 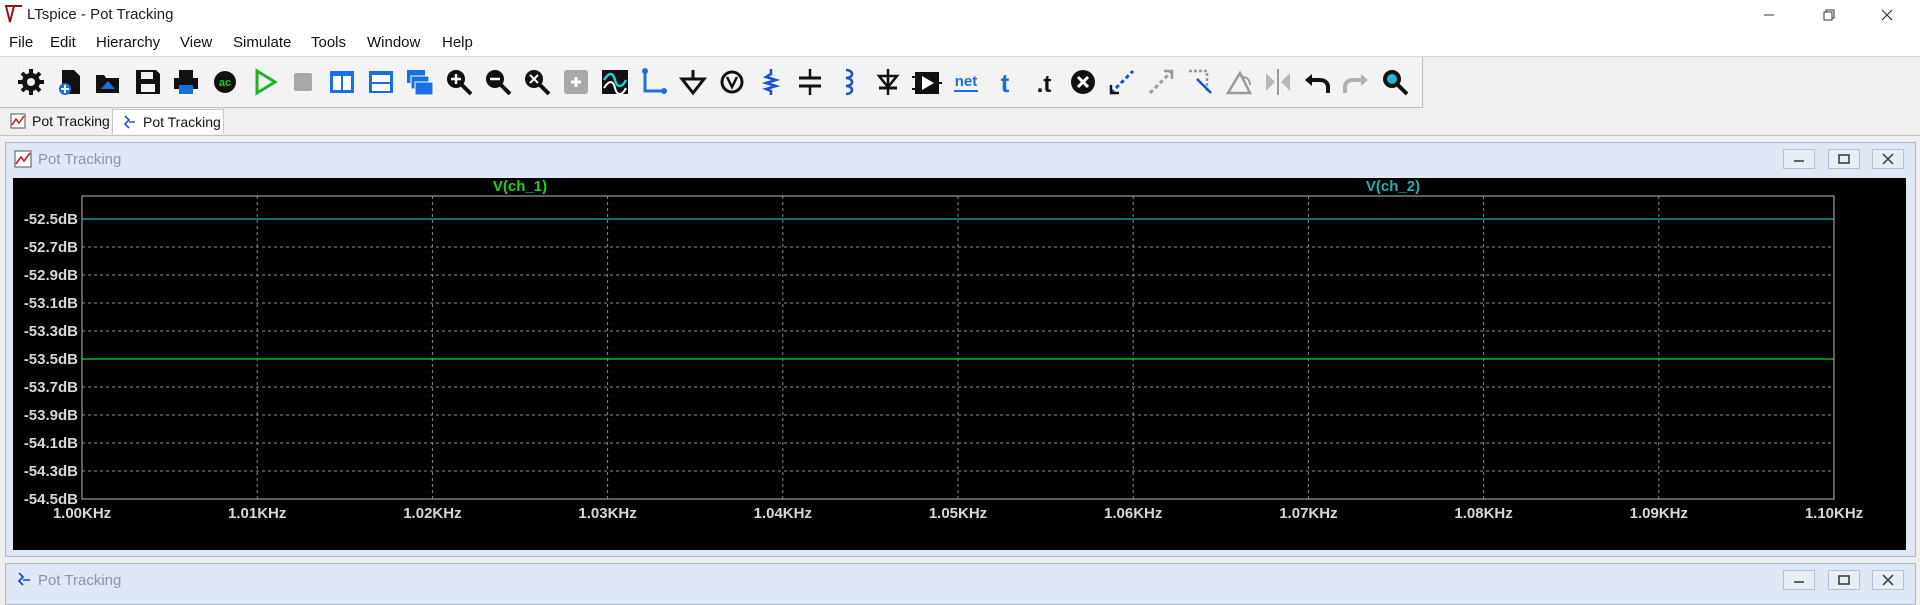 I want to click on menu-simulate: Simulate, so click(x=262, y=42).